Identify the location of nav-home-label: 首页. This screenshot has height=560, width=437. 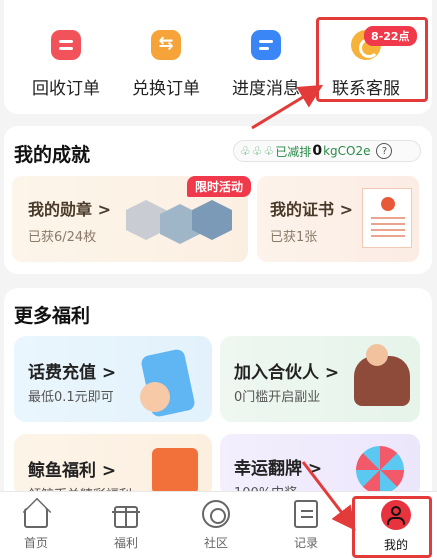
(35, 543).